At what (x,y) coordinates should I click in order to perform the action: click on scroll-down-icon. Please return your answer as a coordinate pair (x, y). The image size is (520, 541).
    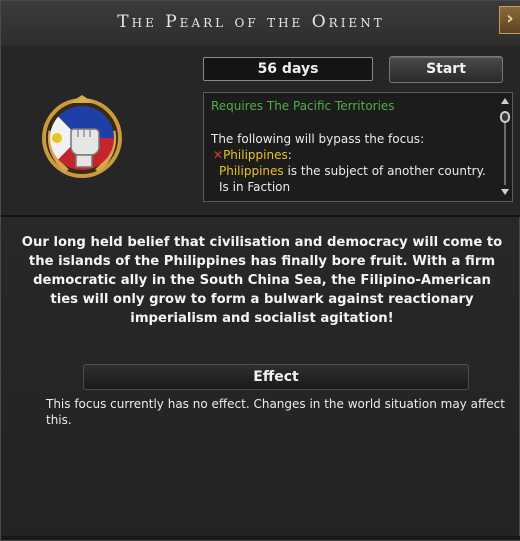
    Looking at the image, I should click on (505, 192).